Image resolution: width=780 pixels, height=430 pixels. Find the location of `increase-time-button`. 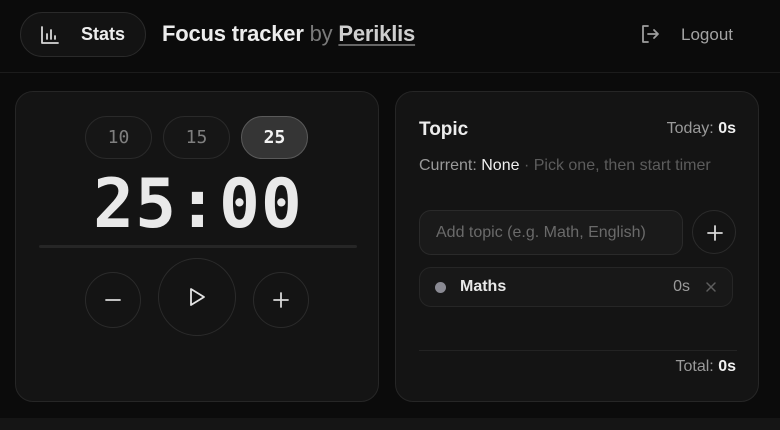

increase-time-button is located at coordinates (281, 300).